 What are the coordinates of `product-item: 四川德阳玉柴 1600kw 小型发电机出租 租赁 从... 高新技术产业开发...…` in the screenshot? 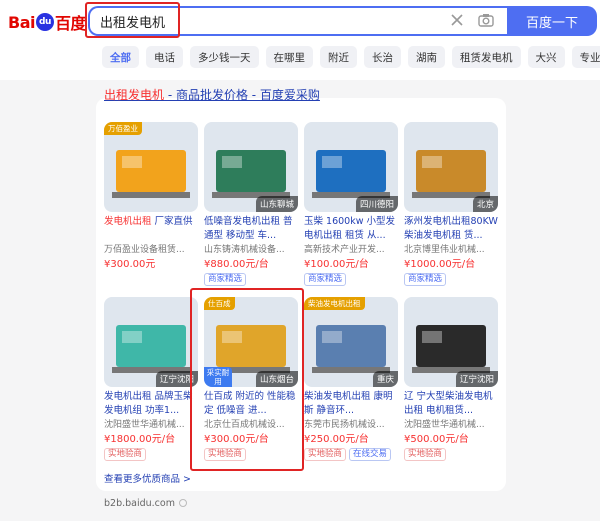 It's located at (351, 204).